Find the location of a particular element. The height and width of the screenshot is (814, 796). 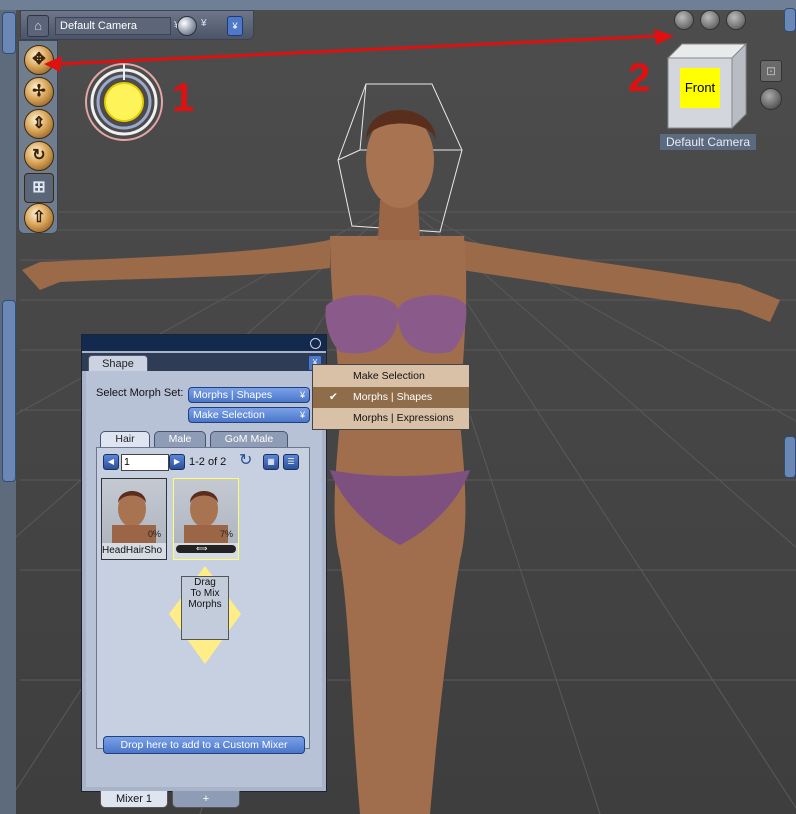

close-icon is located at coordinates (315, 343).